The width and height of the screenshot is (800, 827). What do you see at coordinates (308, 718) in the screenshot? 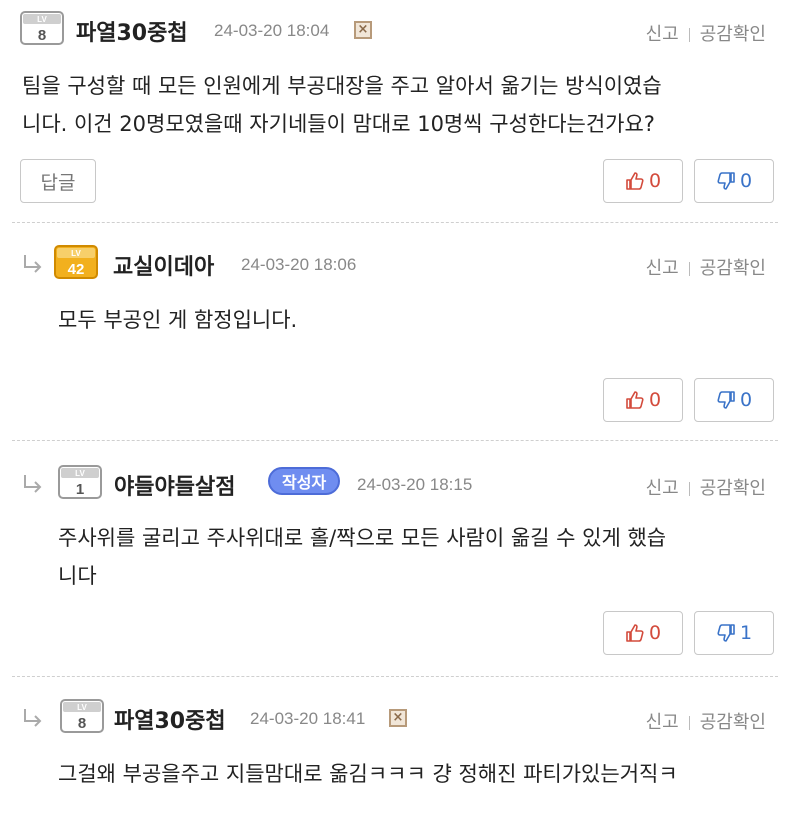
I see `comment-date: 24-03-20 18:41` at bounding box center [308, 718].